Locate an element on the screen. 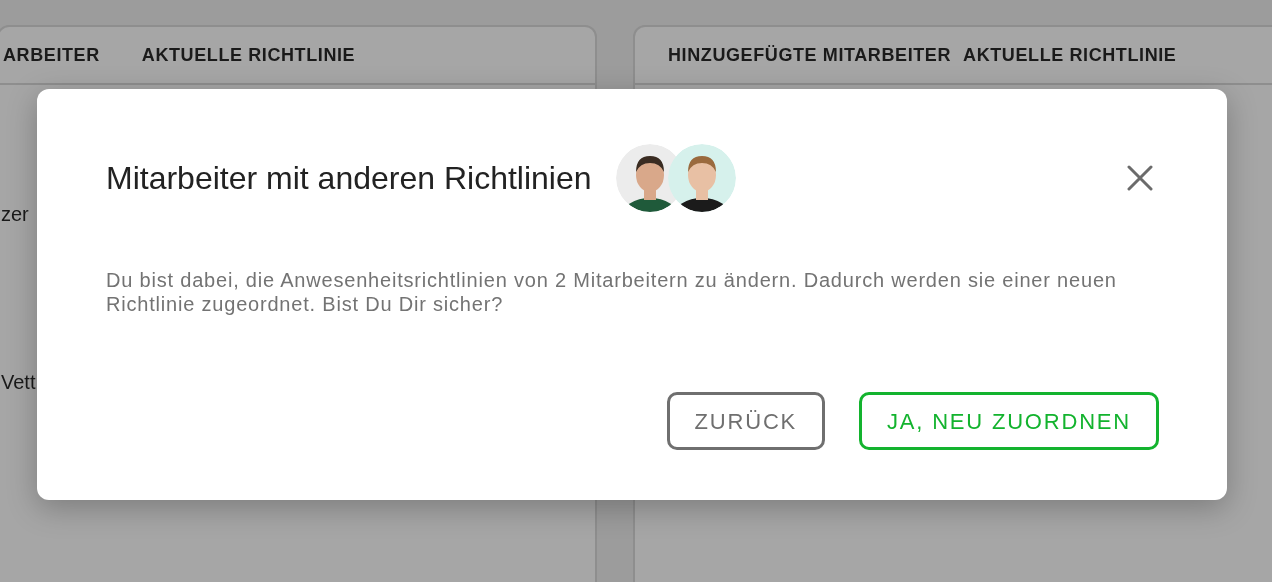 This screenshot has width=1272, height=582. back-button: ZURÜCK is located at coordinates (746, 421).